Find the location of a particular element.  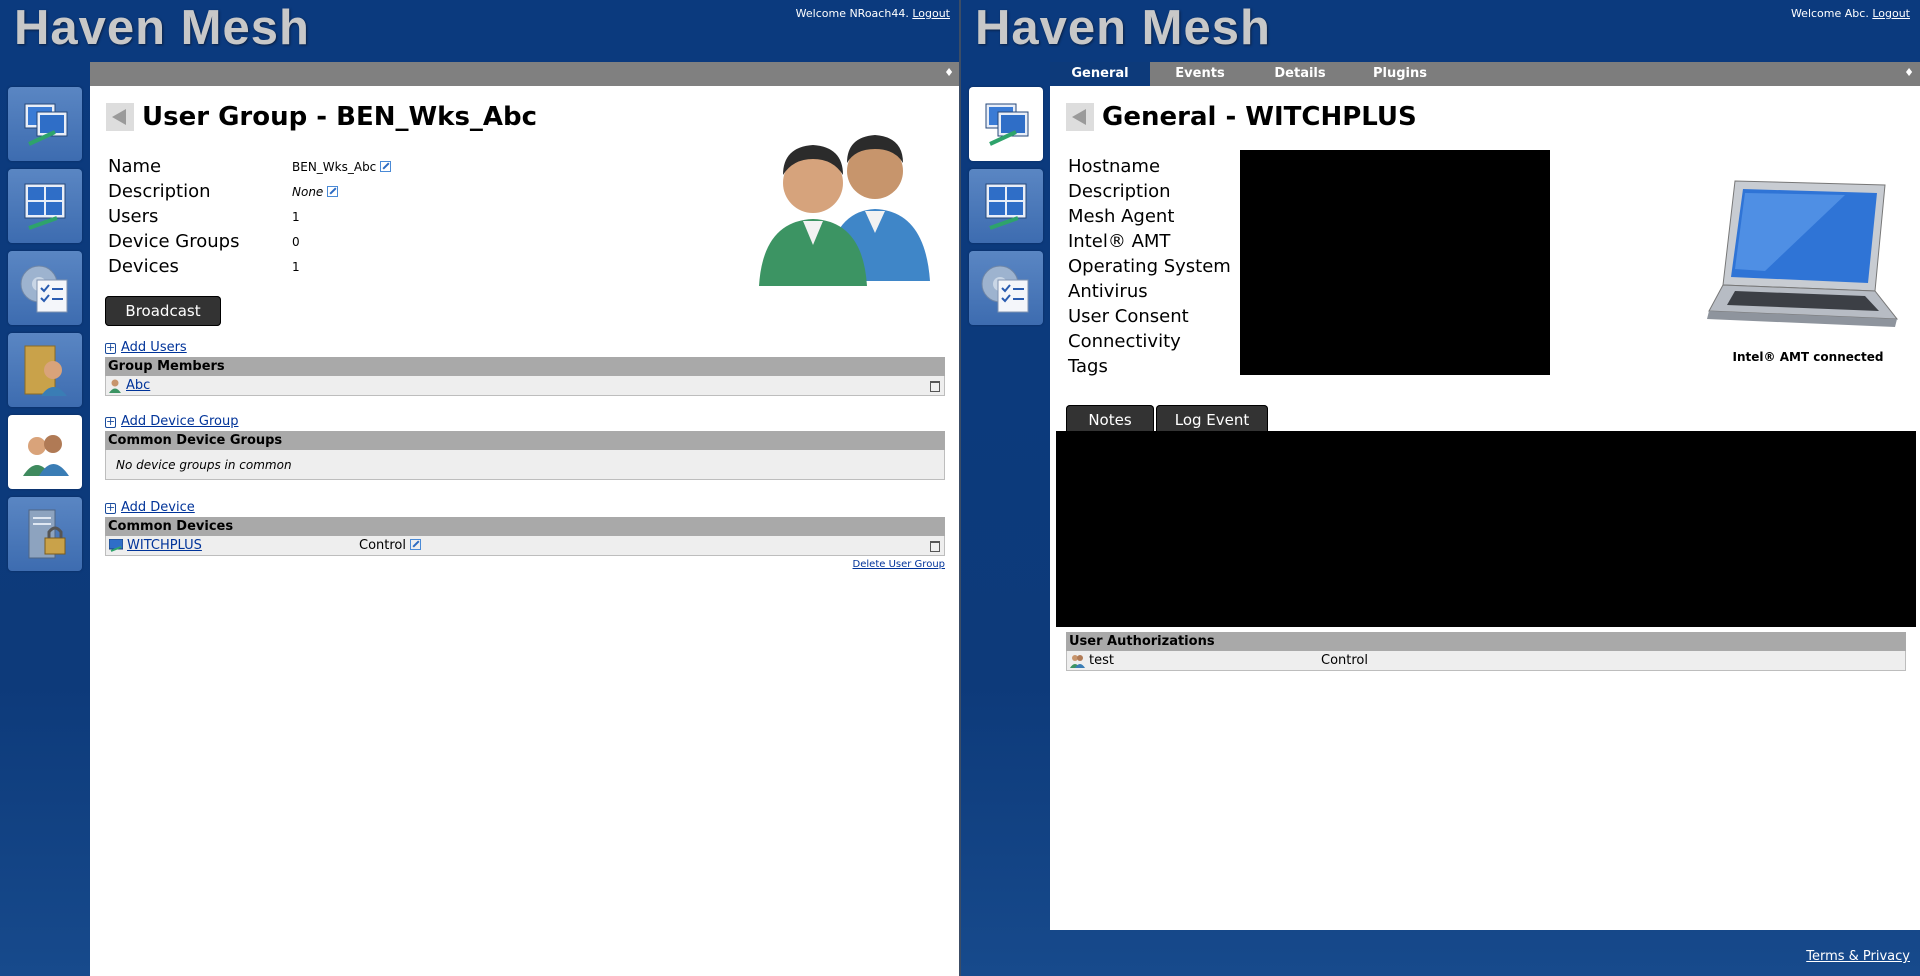

auth-user: test is located at coordinates (1101, 660).